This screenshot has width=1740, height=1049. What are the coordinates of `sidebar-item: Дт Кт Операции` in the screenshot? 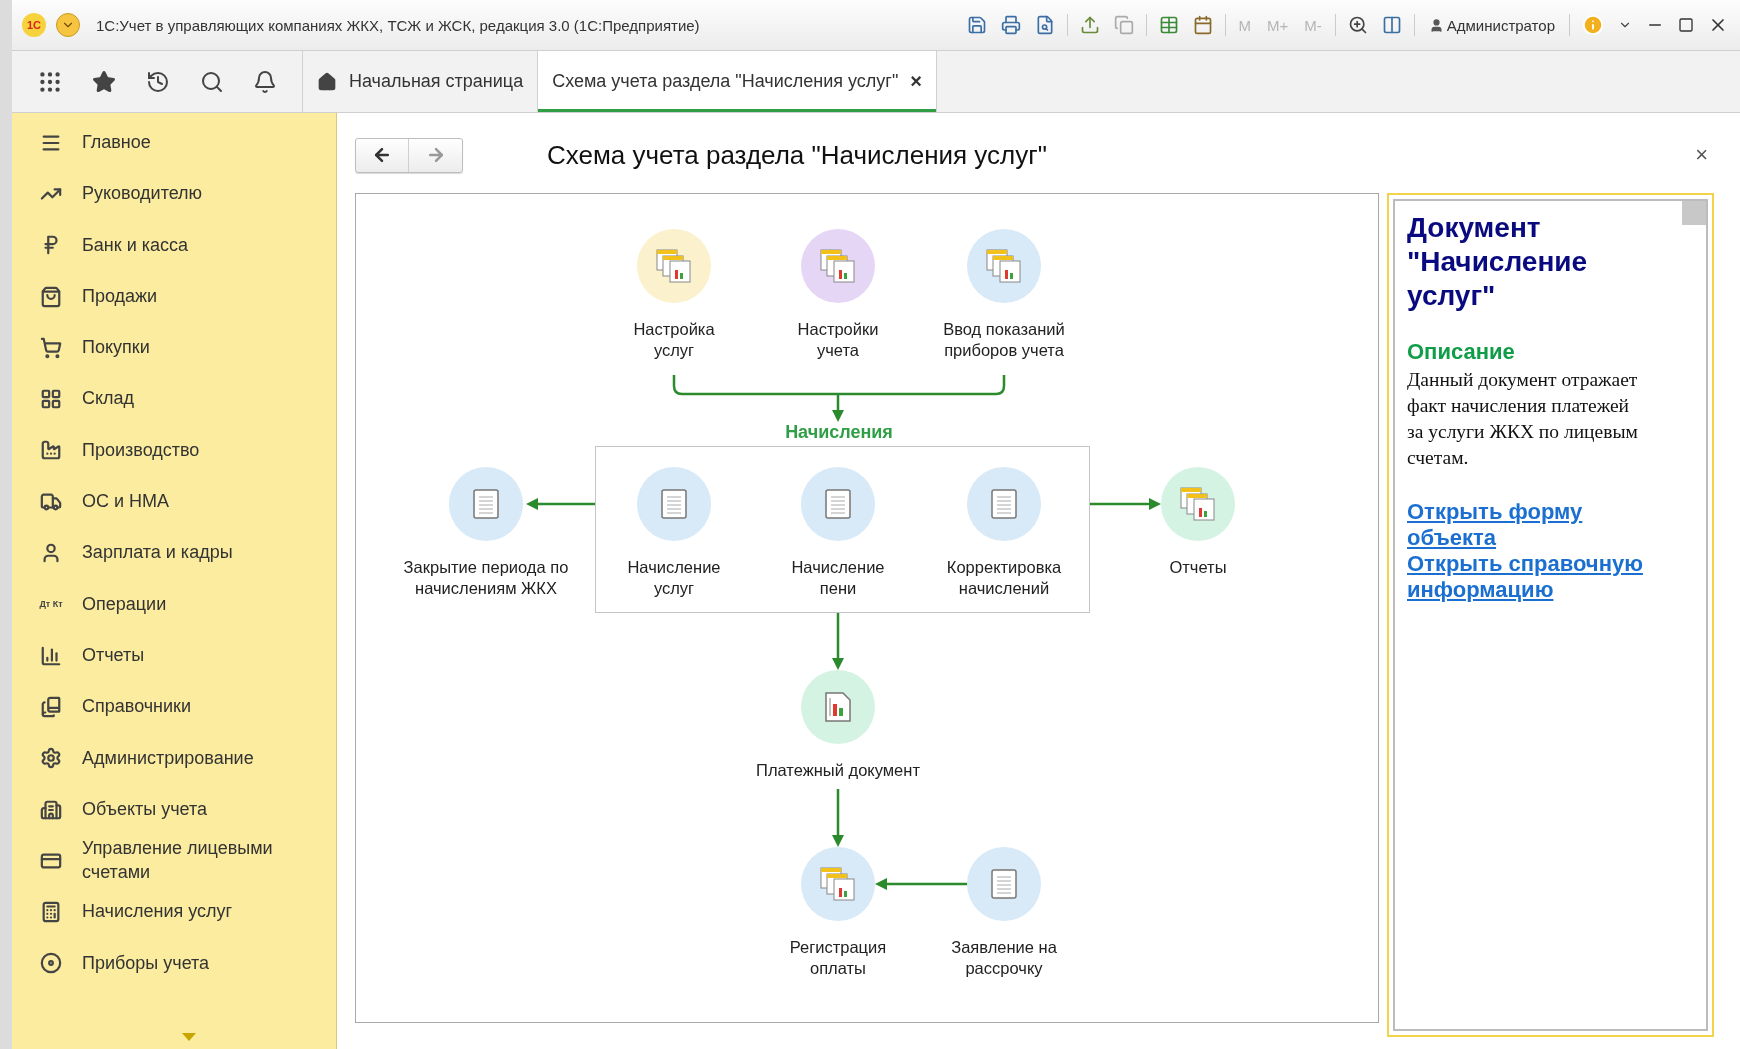 It's located at (174, 604).